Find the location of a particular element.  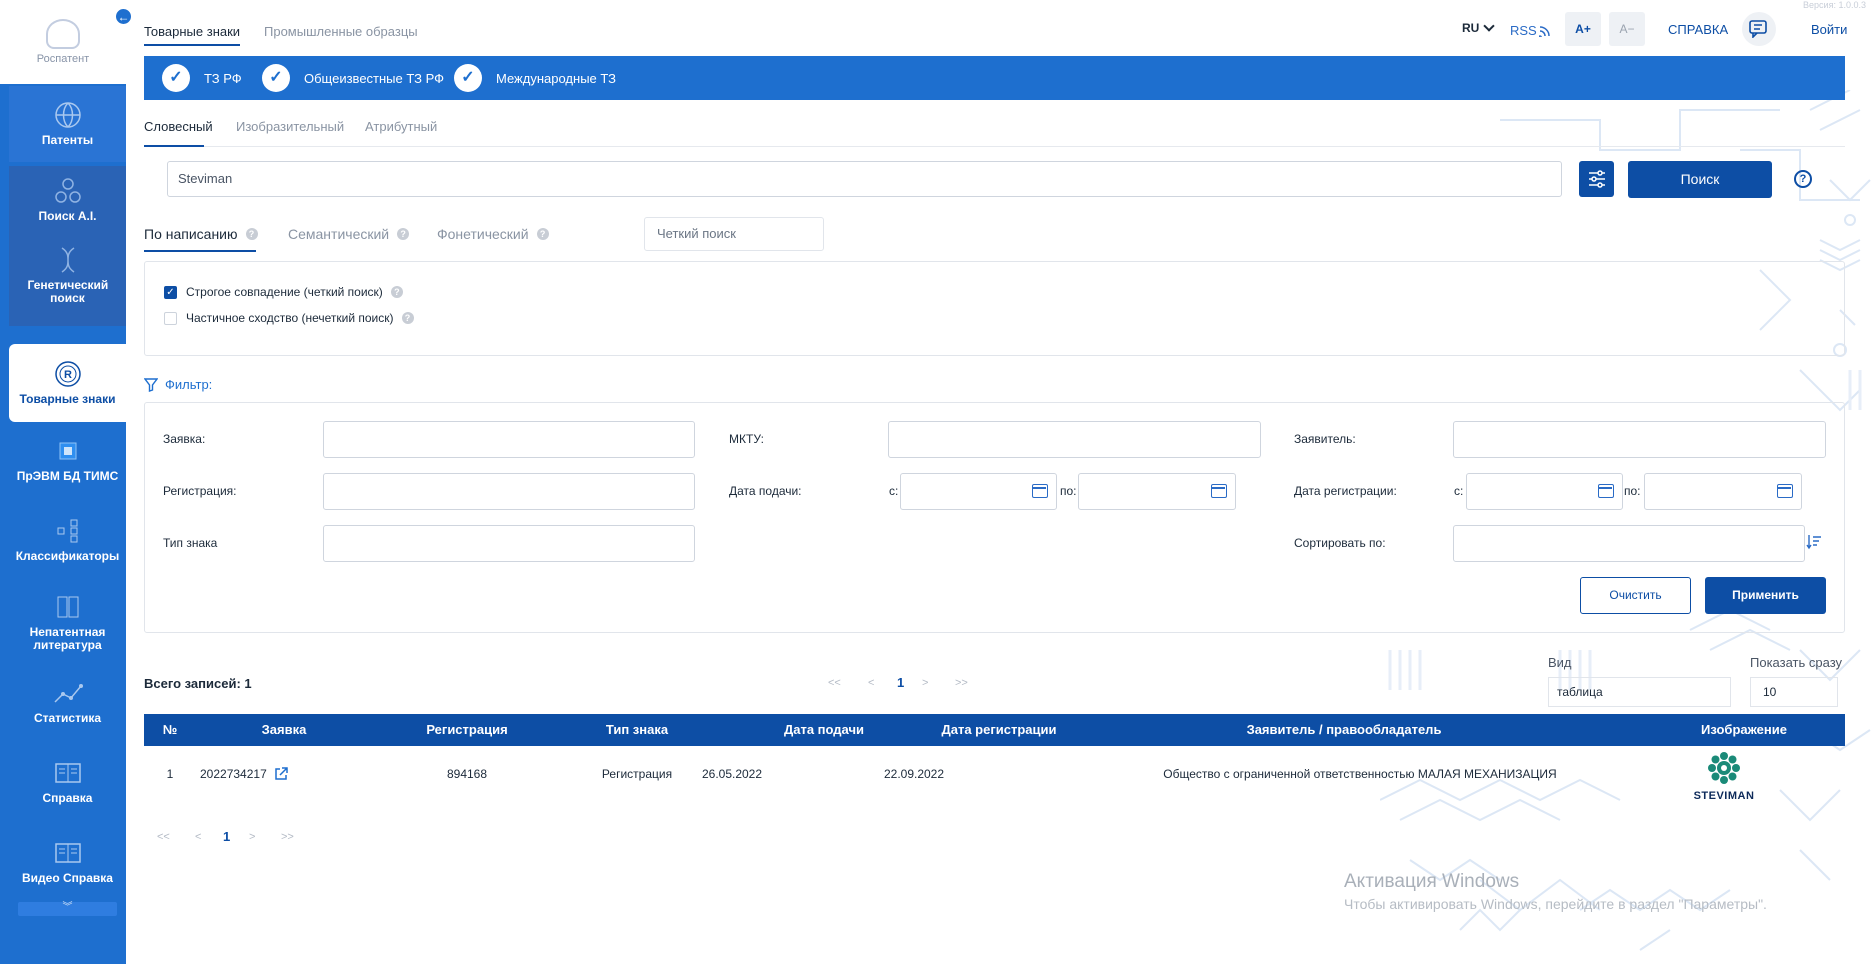

sidebar-item-statistics: Статистика is located at coordinates (67, 708).